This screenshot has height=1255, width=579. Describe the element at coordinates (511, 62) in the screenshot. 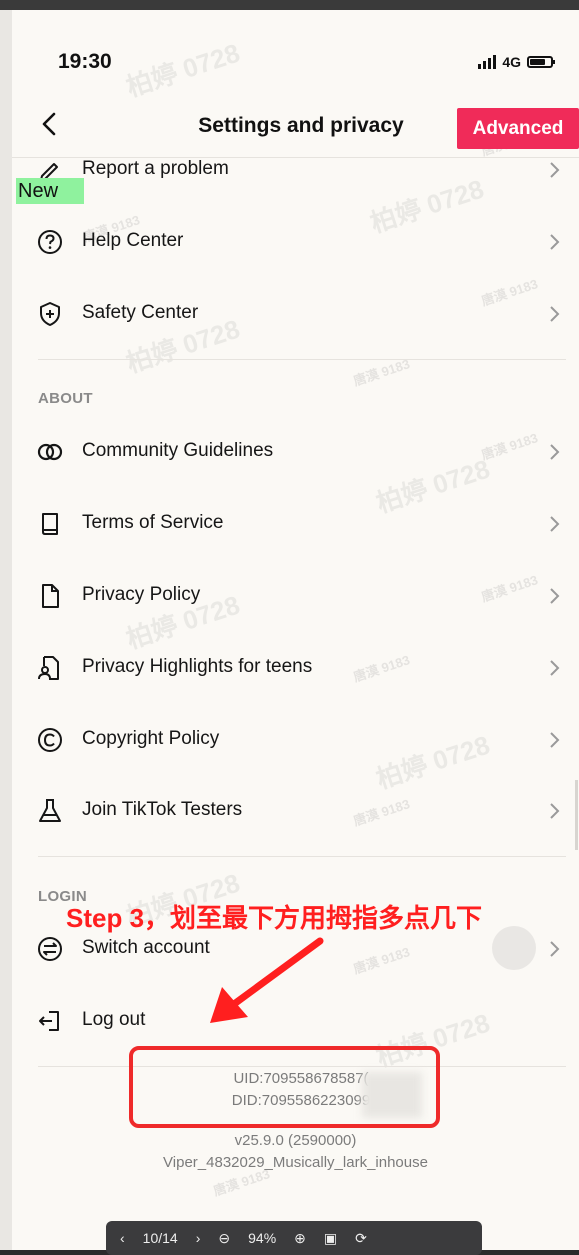

I see `network-type: 4G` at that location.